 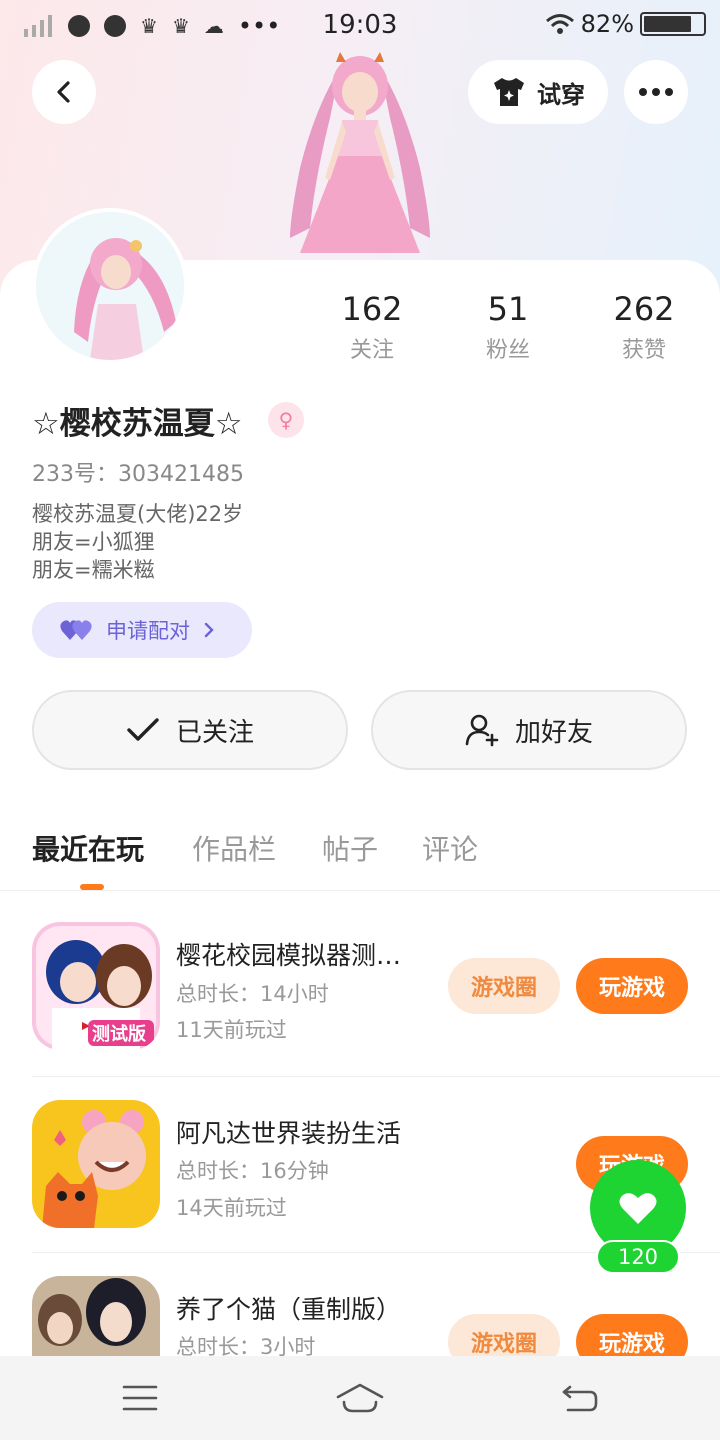 I want to click on home-nav-button, so click(x=360, y=1398).